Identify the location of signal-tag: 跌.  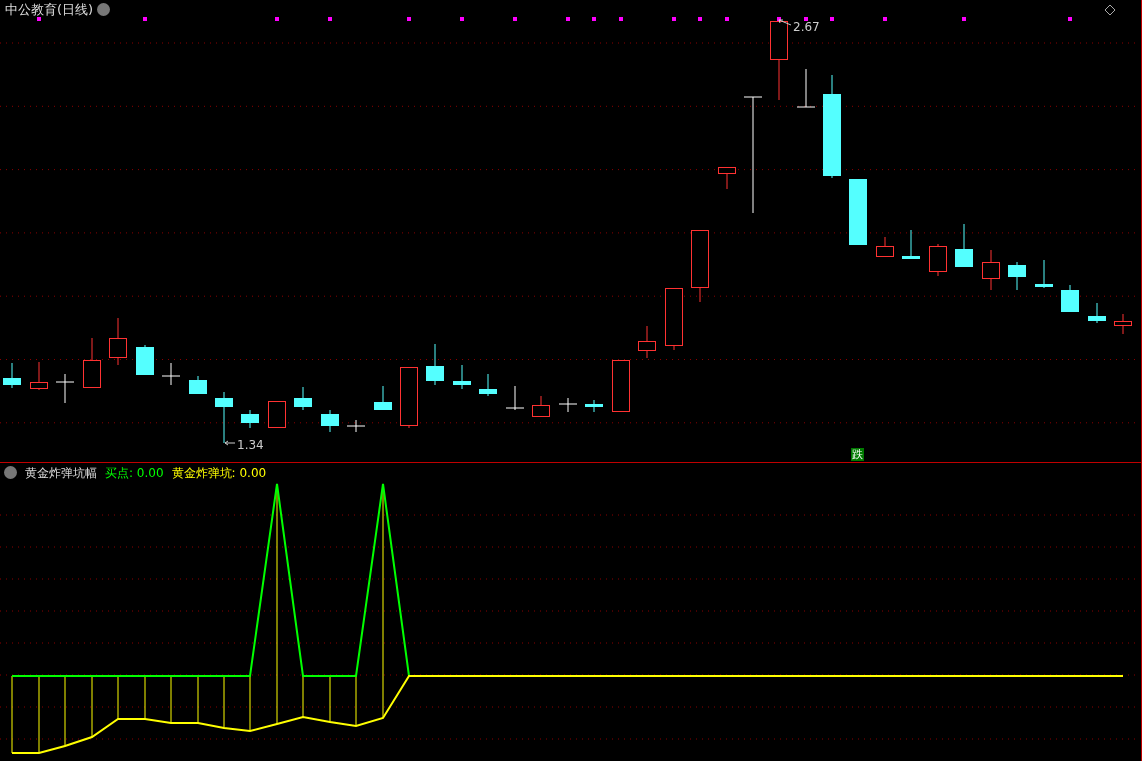
(857, 454).